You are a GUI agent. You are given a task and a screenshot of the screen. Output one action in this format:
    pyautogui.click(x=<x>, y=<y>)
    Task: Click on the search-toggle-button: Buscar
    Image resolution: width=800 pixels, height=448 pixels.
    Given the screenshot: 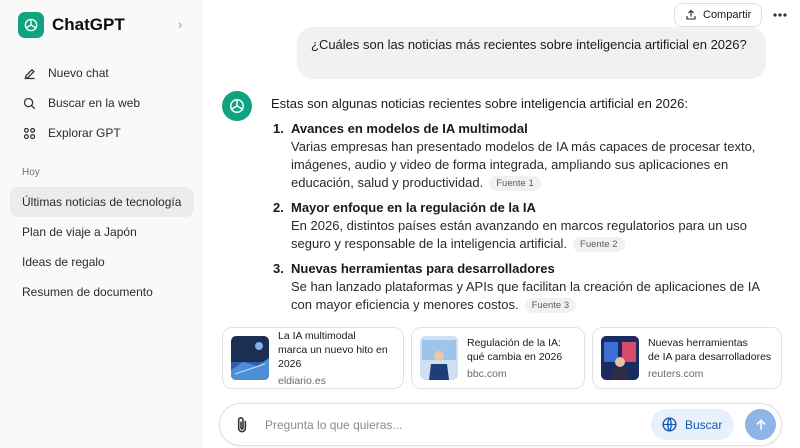 What is the action you would take?
    pyautogui.click(x=692, y=424)
    